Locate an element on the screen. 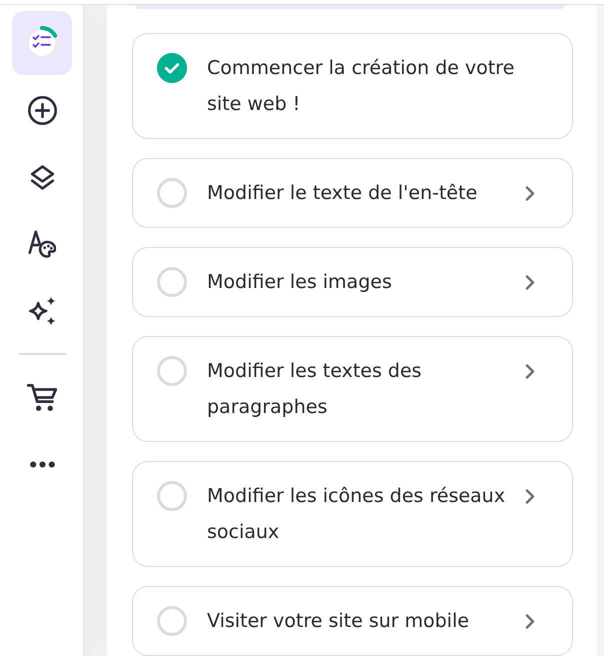  task-item: Modifier les textes des paragraphes is located at coordinates (352, 389).